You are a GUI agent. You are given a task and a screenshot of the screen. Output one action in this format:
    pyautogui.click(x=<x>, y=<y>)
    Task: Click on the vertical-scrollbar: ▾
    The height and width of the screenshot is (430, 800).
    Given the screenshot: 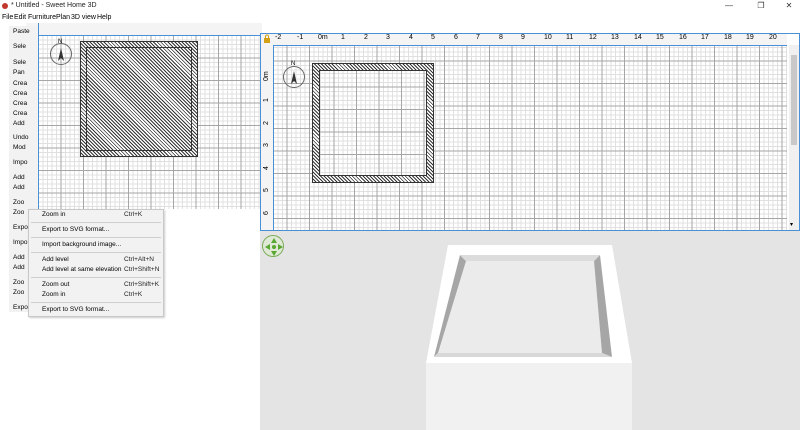 What is the action you would take?
    pyautogui.click(x=794, y=137)
    